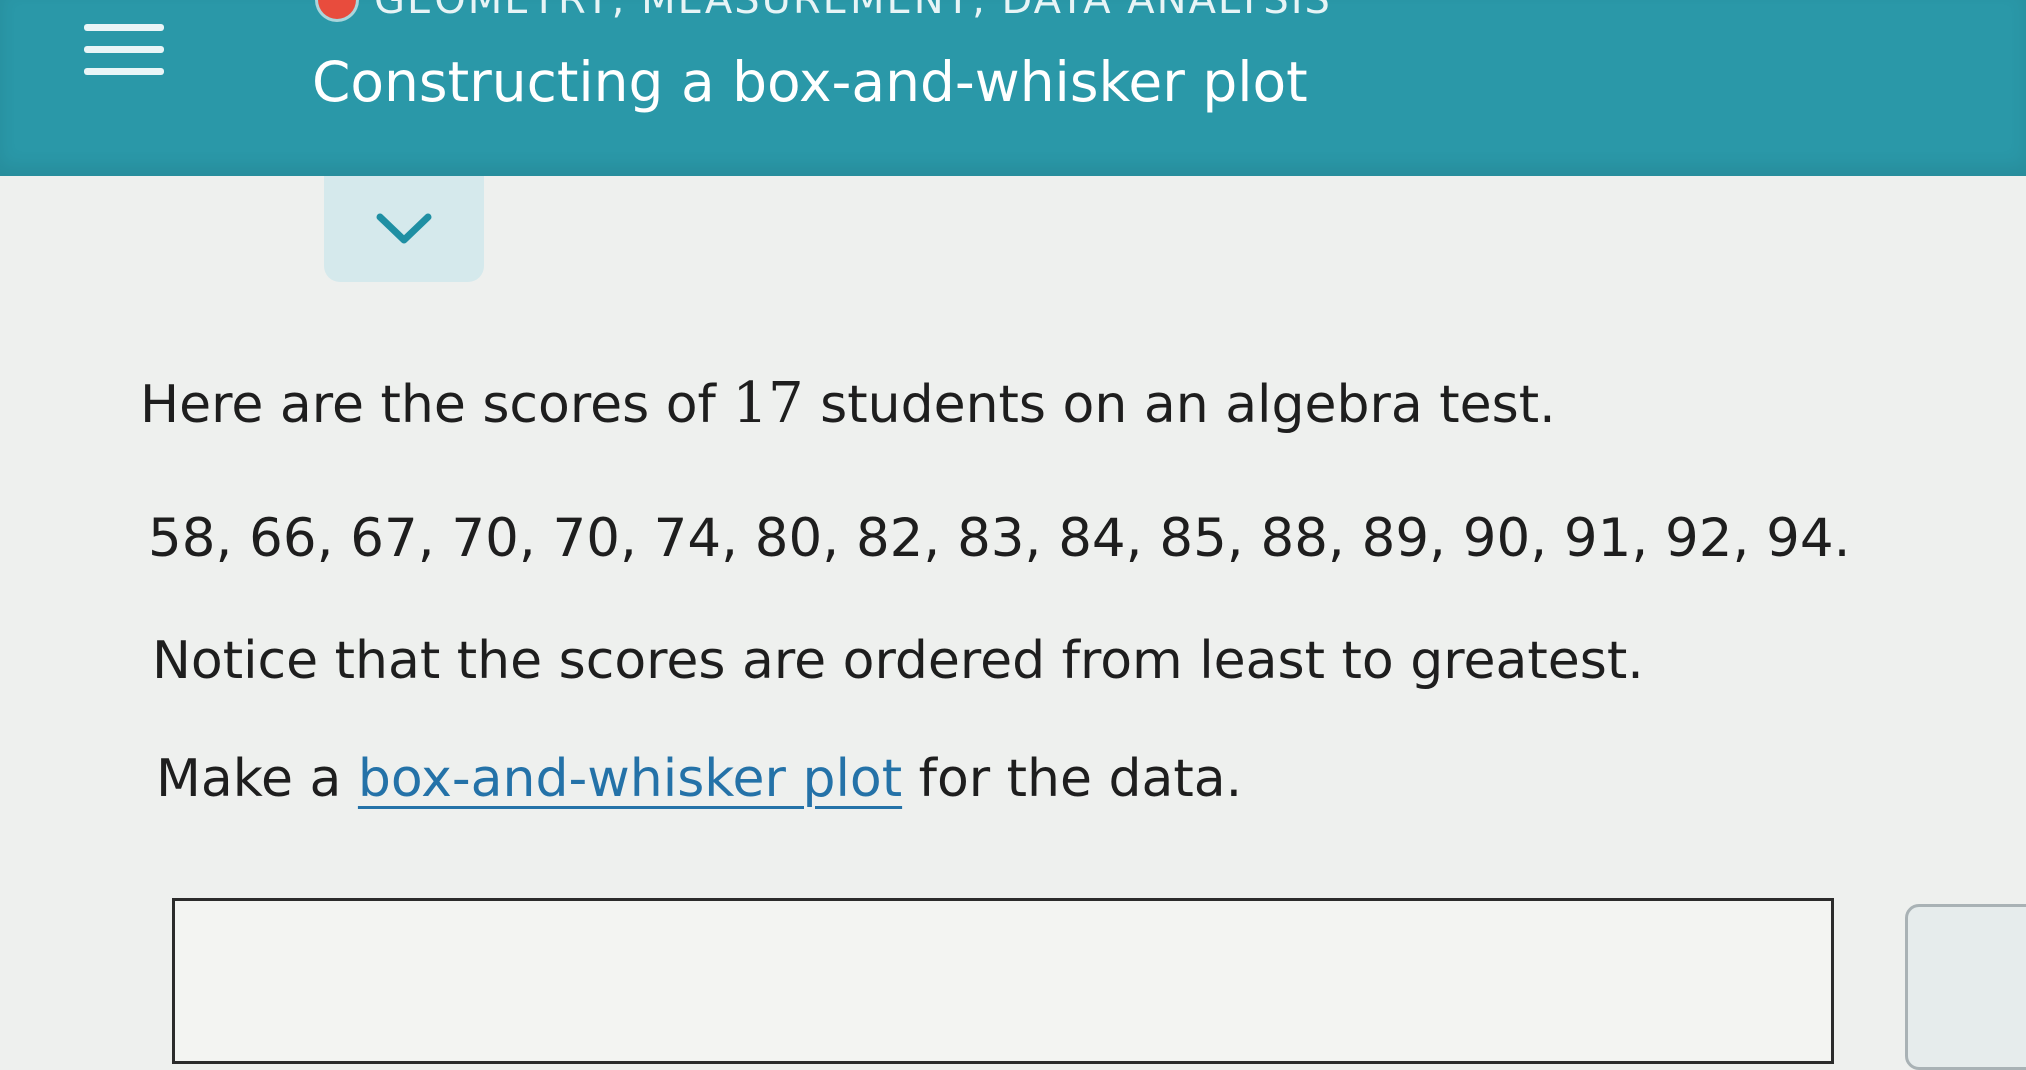  I want to click on box-and-whisker-plot-link: box-and-whisker plot, so click(630, 779).